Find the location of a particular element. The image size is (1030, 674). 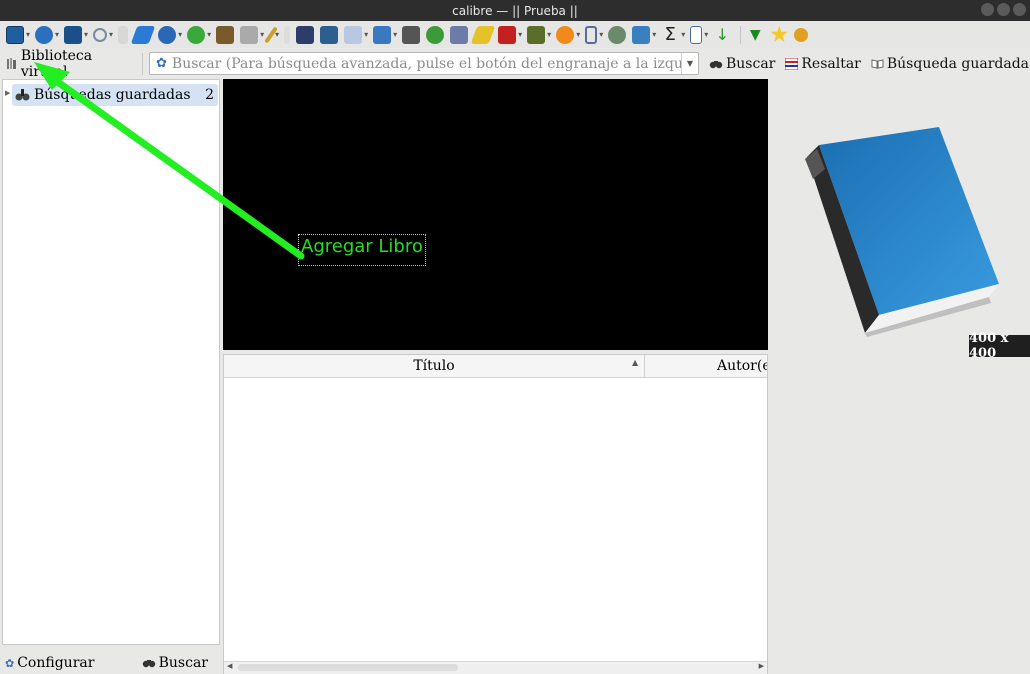

column-header-title: Título ▲ is located at coordinates (434, 366).